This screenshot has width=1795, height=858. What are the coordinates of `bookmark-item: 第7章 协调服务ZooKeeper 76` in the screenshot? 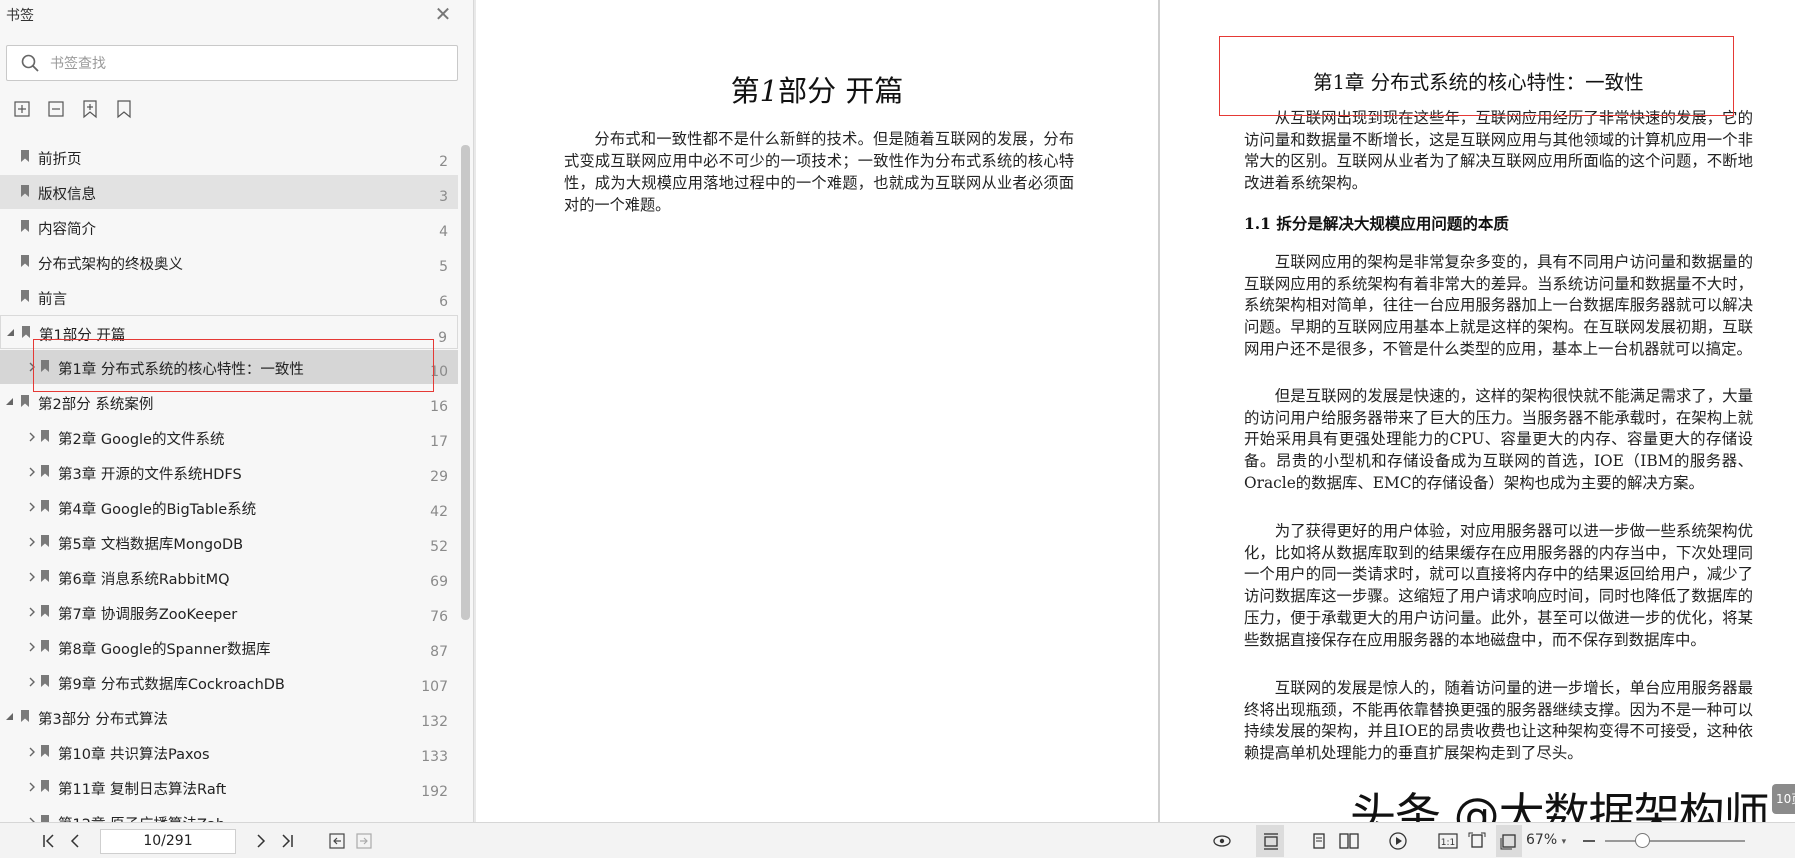 It's located at (229, 612).